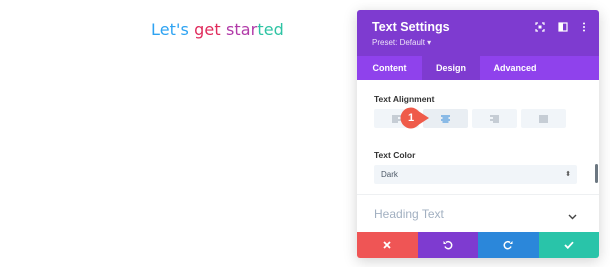  Describe the element at coordinates (445, 118) in the screenshot. I see `align-center-icon` at that location.